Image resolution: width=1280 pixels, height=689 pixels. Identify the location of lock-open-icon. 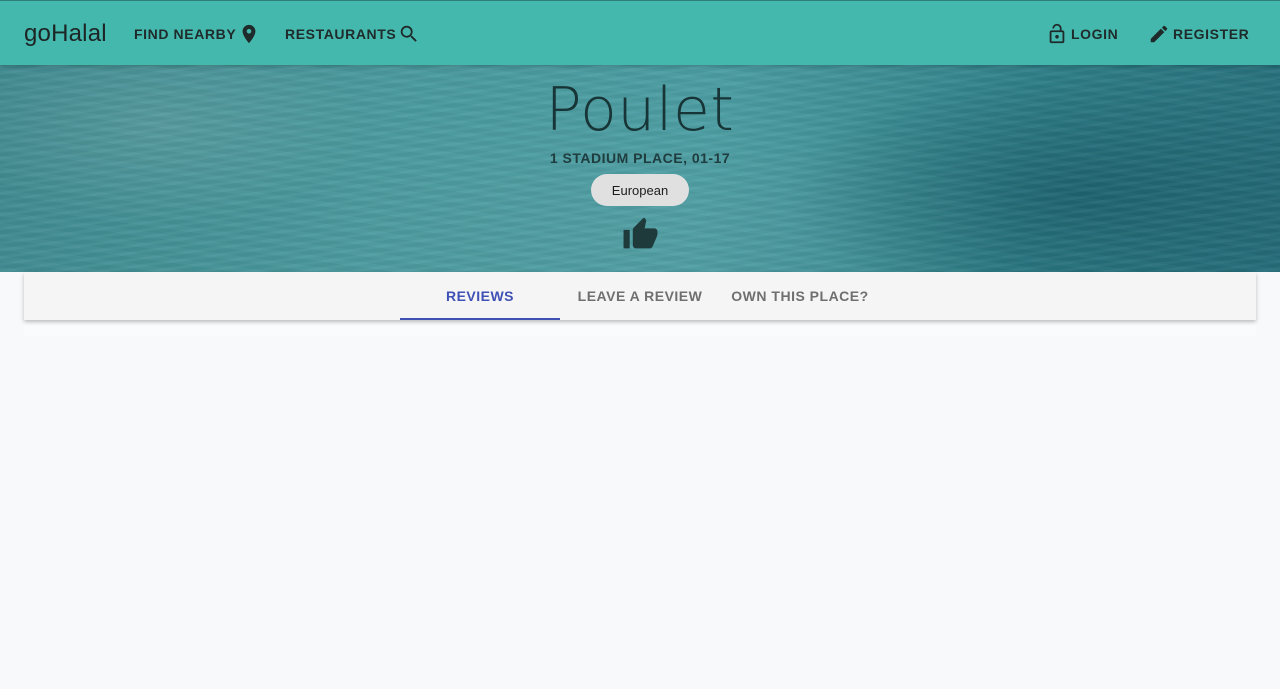
(1057, 33).